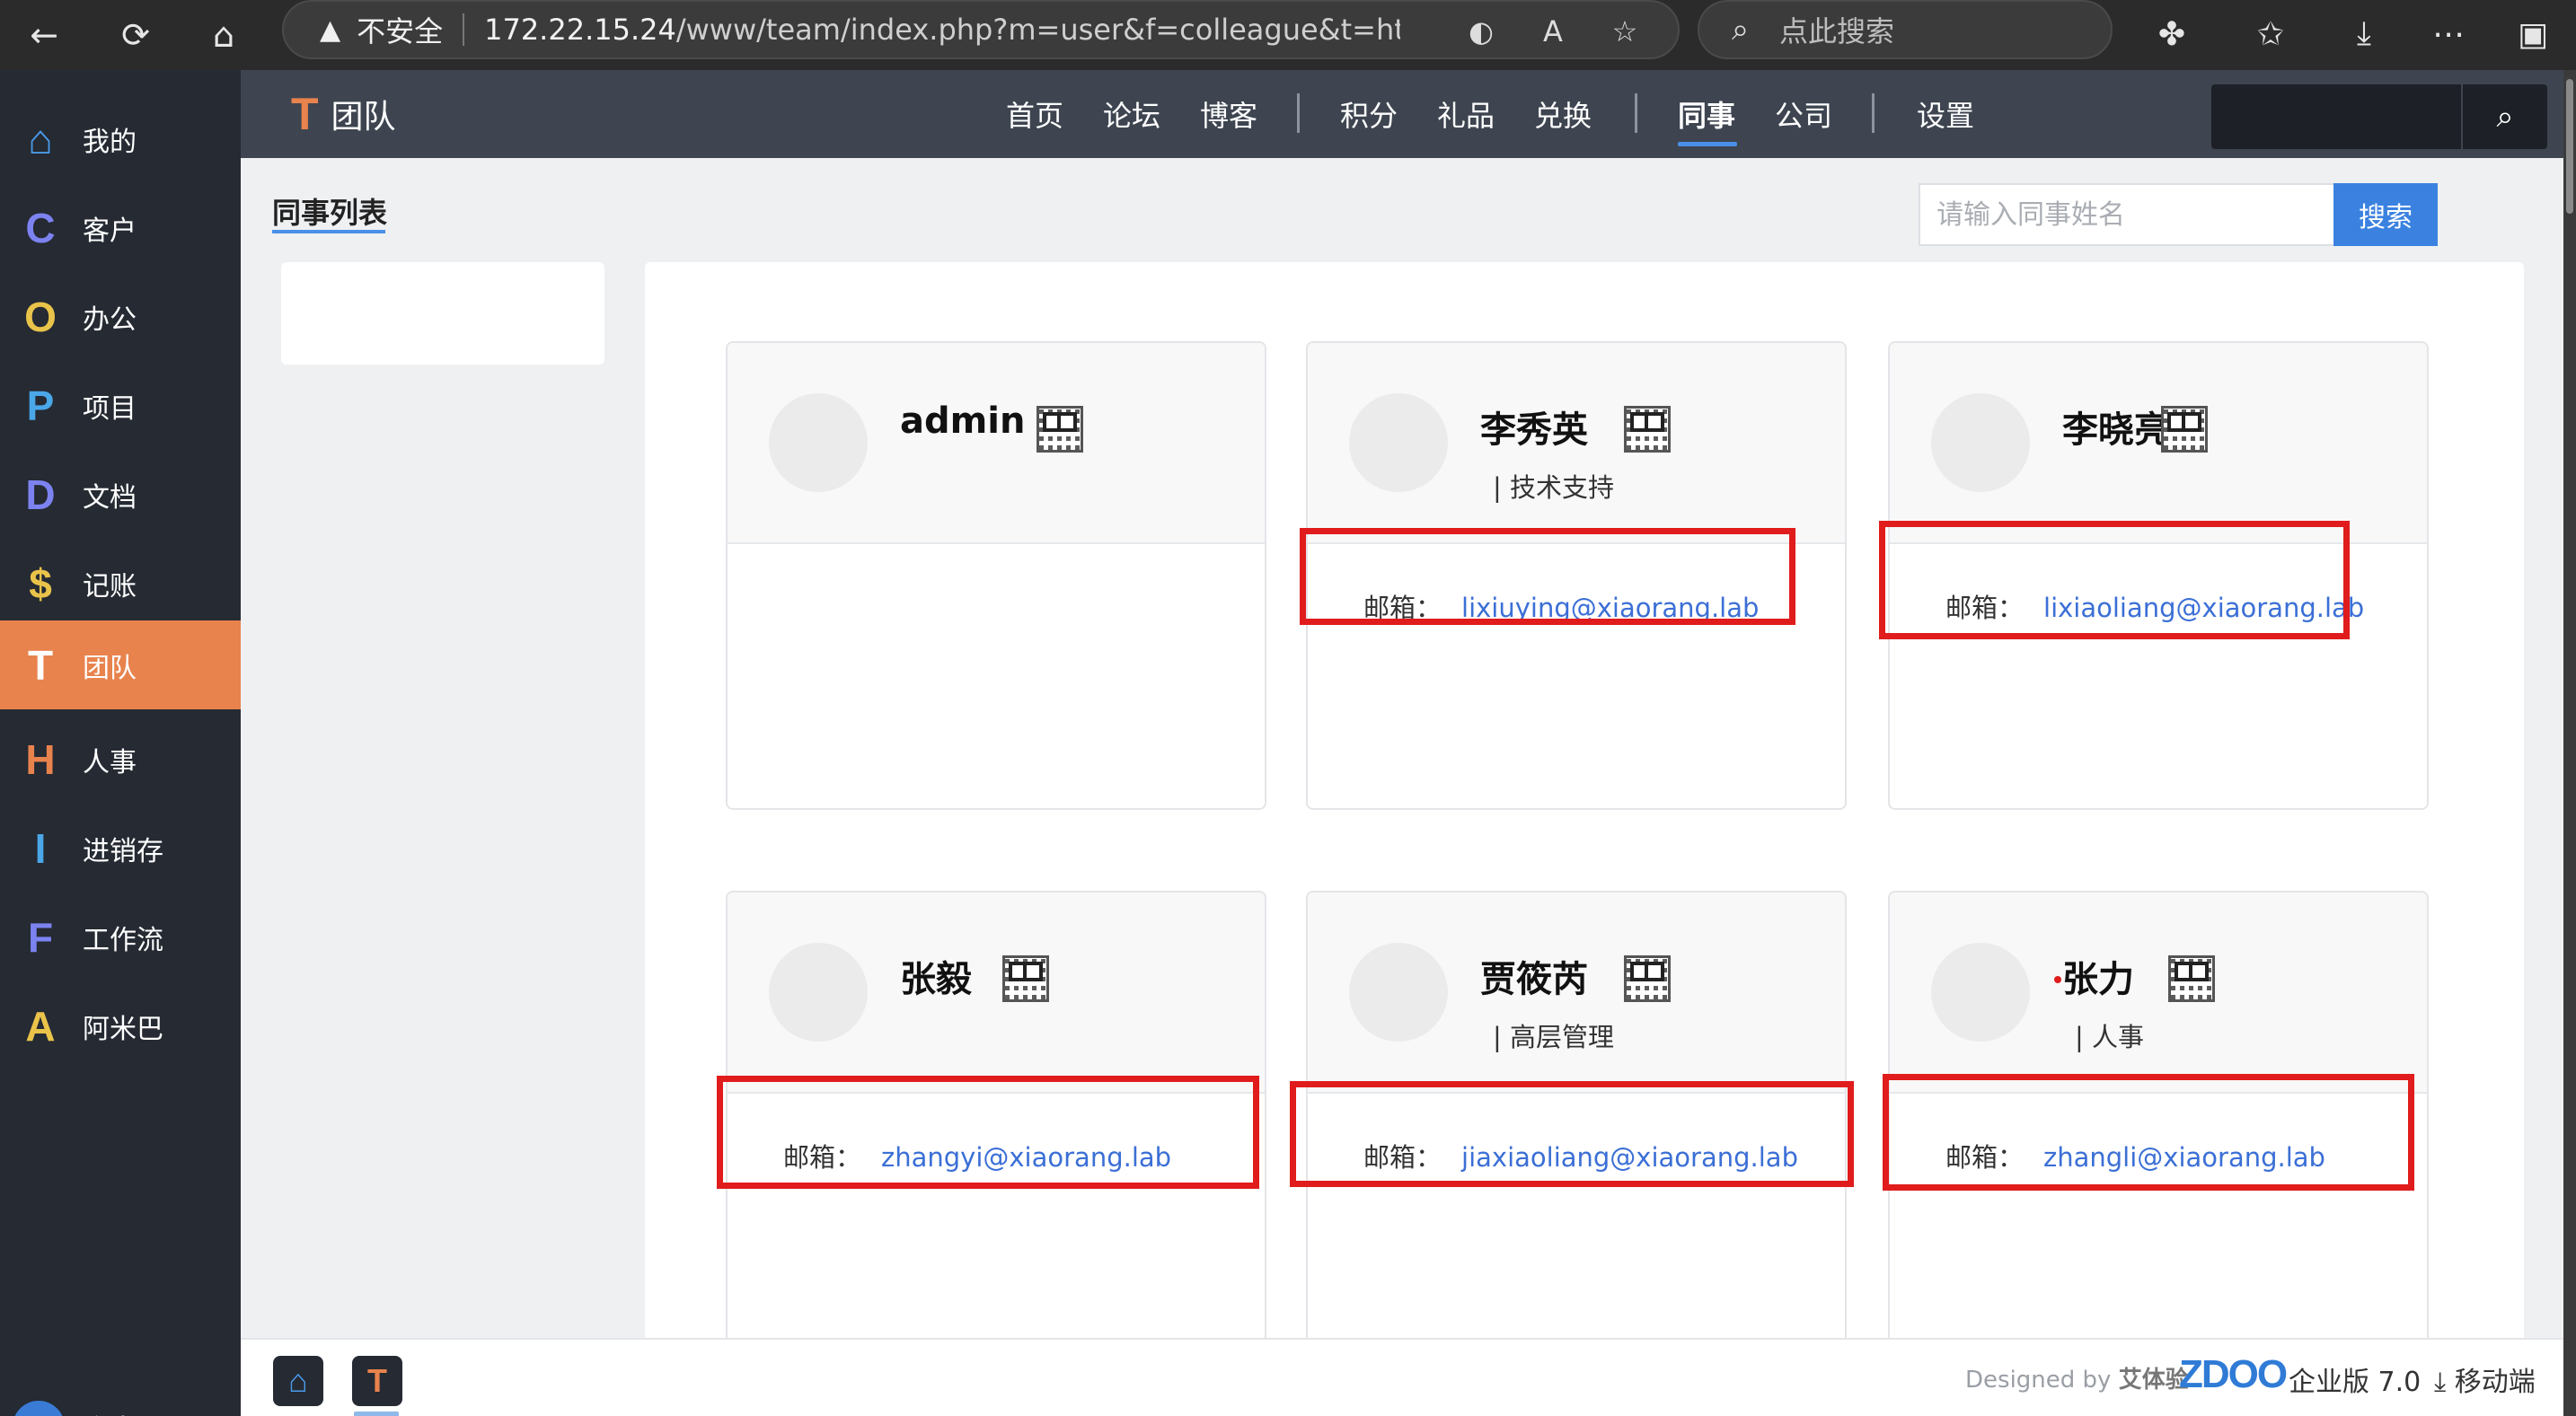  I want to click on red-dot-marker, so click(2057, 980).